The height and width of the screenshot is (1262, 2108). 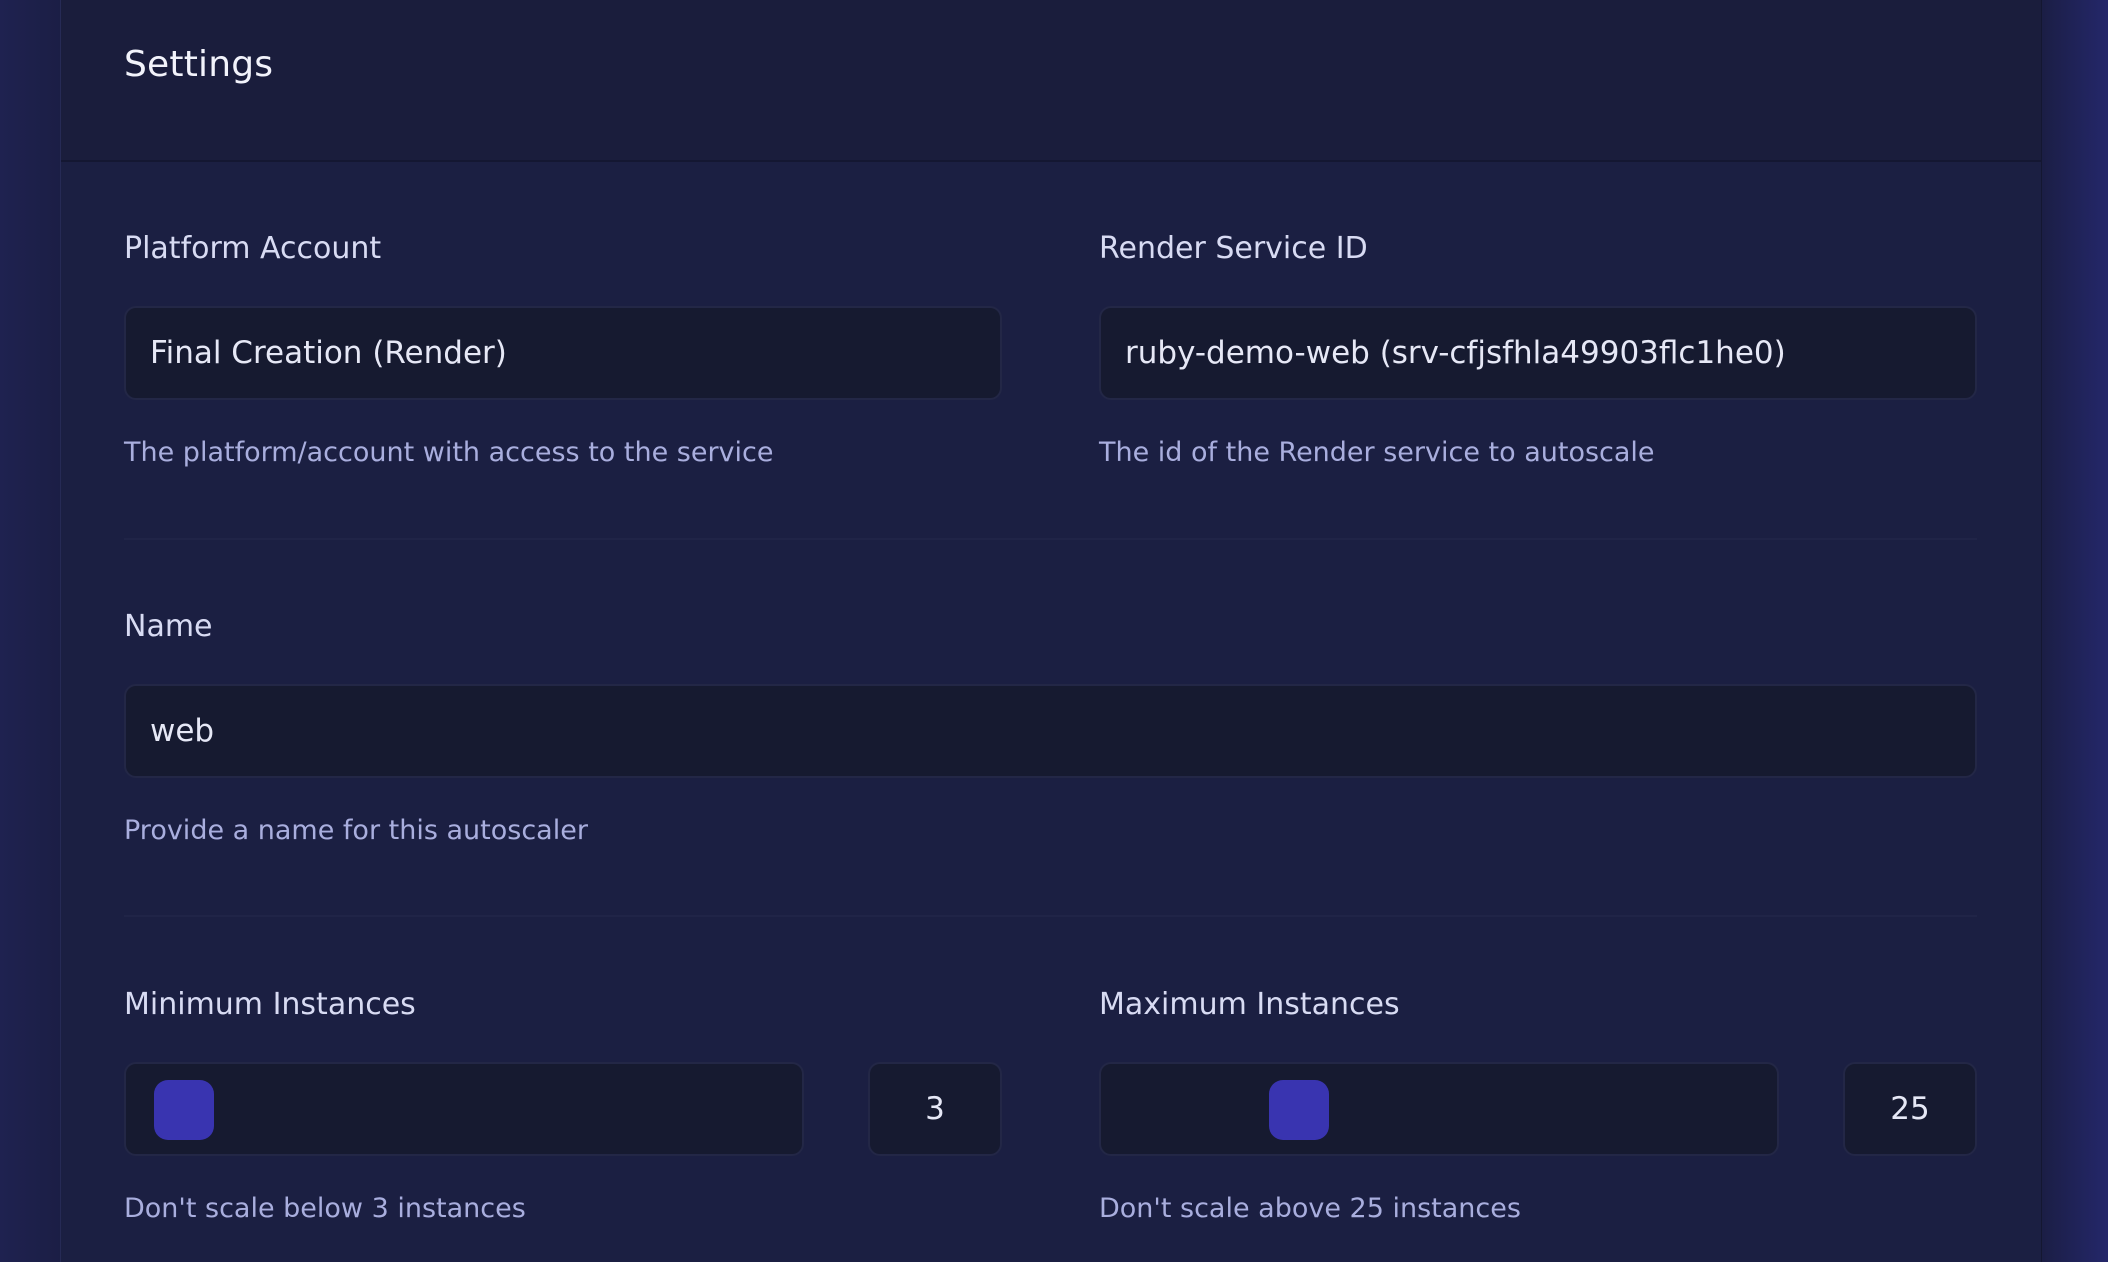 What do you see at coordinates (1299, 1110) in the screenshot?
I see `maximum-instances-slider-thumb` at bounding box center [1299, 1110].